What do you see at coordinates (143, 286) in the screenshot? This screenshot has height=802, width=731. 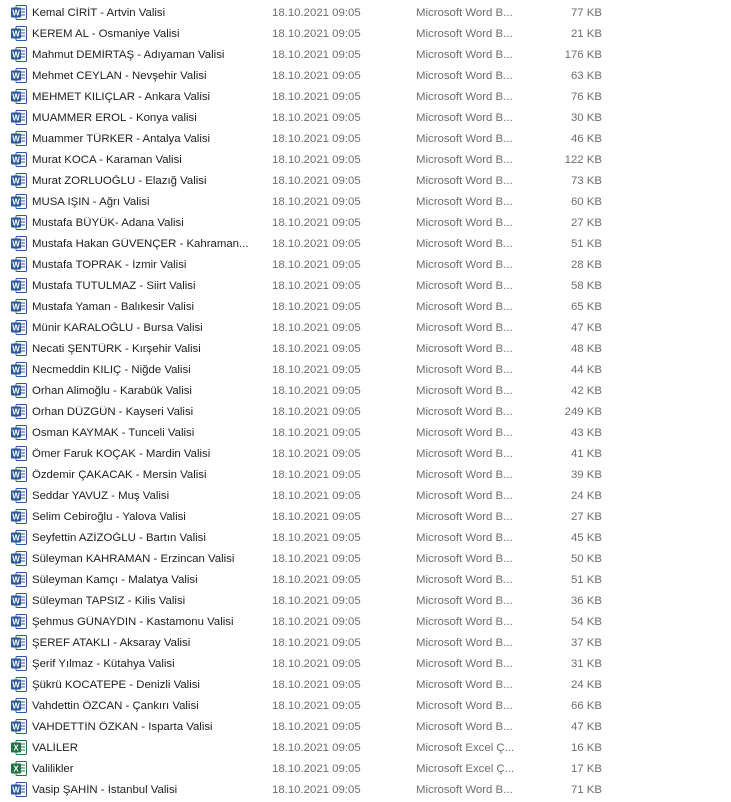 I see `file-name: Mustafa TUTULMAZ - Siirt Valisi` at bounding box center [143, 286].